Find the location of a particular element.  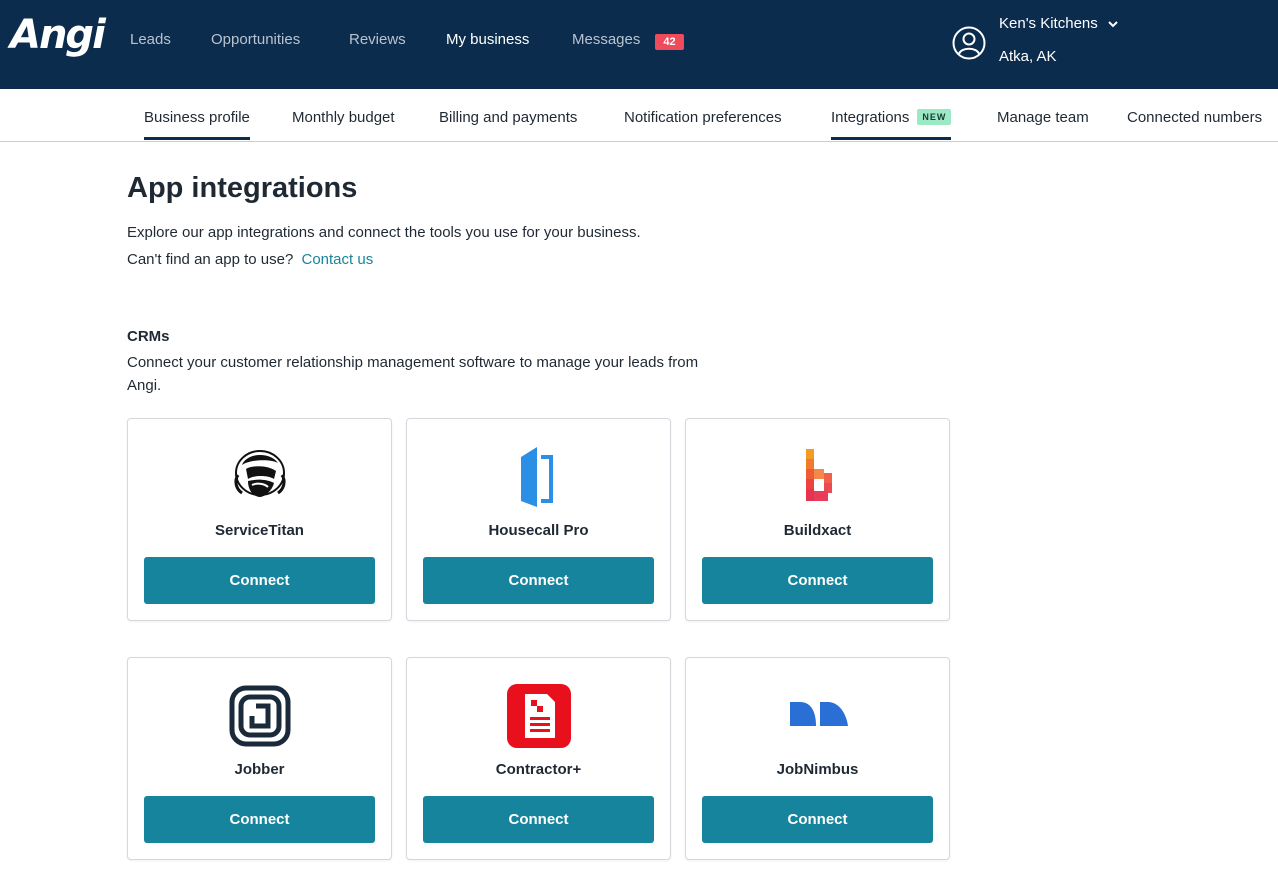

app-name: Contractor+ is located at coordinates (538, 769).